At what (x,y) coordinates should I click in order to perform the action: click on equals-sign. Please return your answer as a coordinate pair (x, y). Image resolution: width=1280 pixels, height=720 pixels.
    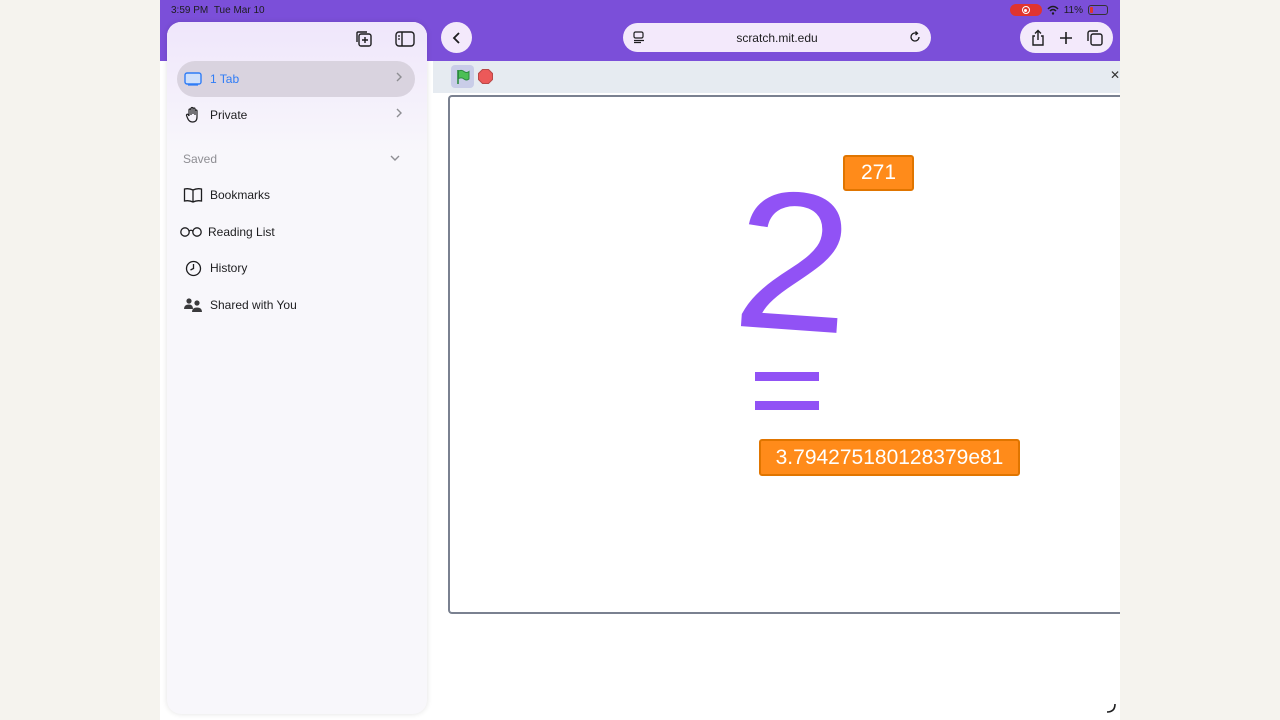
    Looking at the image, I should click on (788, 393).